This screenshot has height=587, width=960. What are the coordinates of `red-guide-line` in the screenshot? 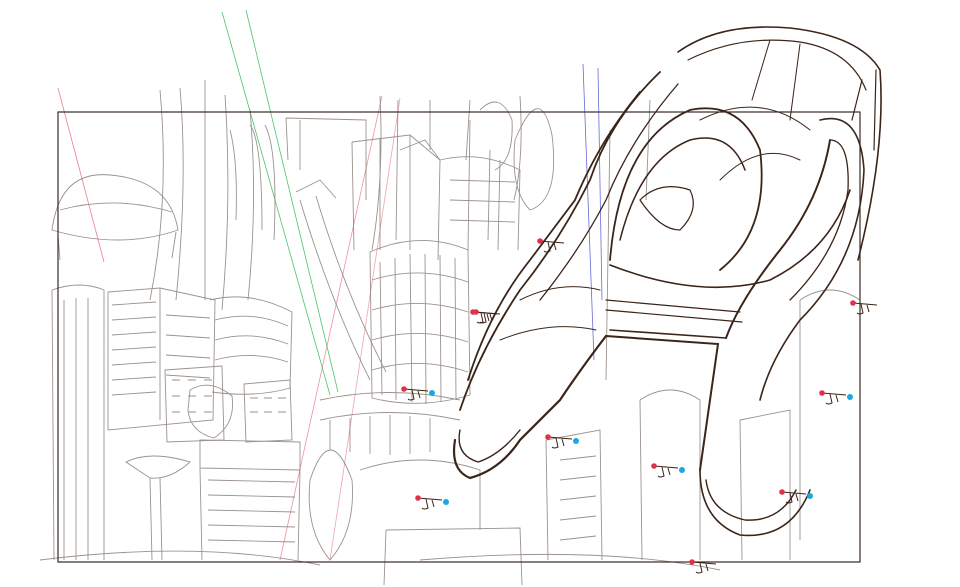 It's located at (331, 328).